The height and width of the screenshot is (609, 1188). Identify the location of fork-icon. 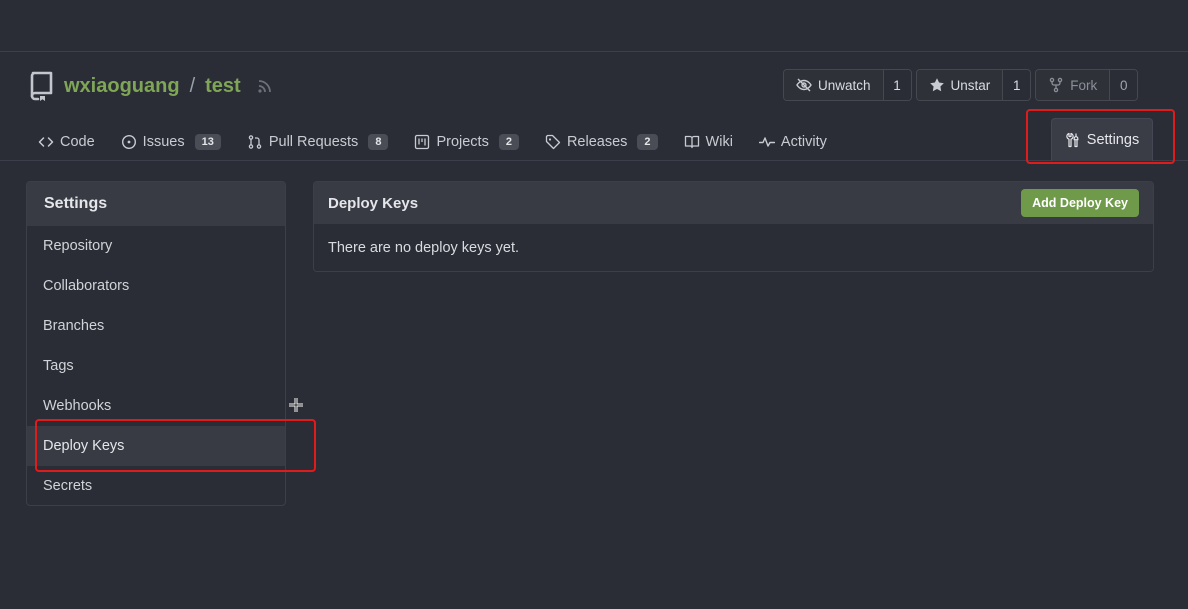
(1056, 85).